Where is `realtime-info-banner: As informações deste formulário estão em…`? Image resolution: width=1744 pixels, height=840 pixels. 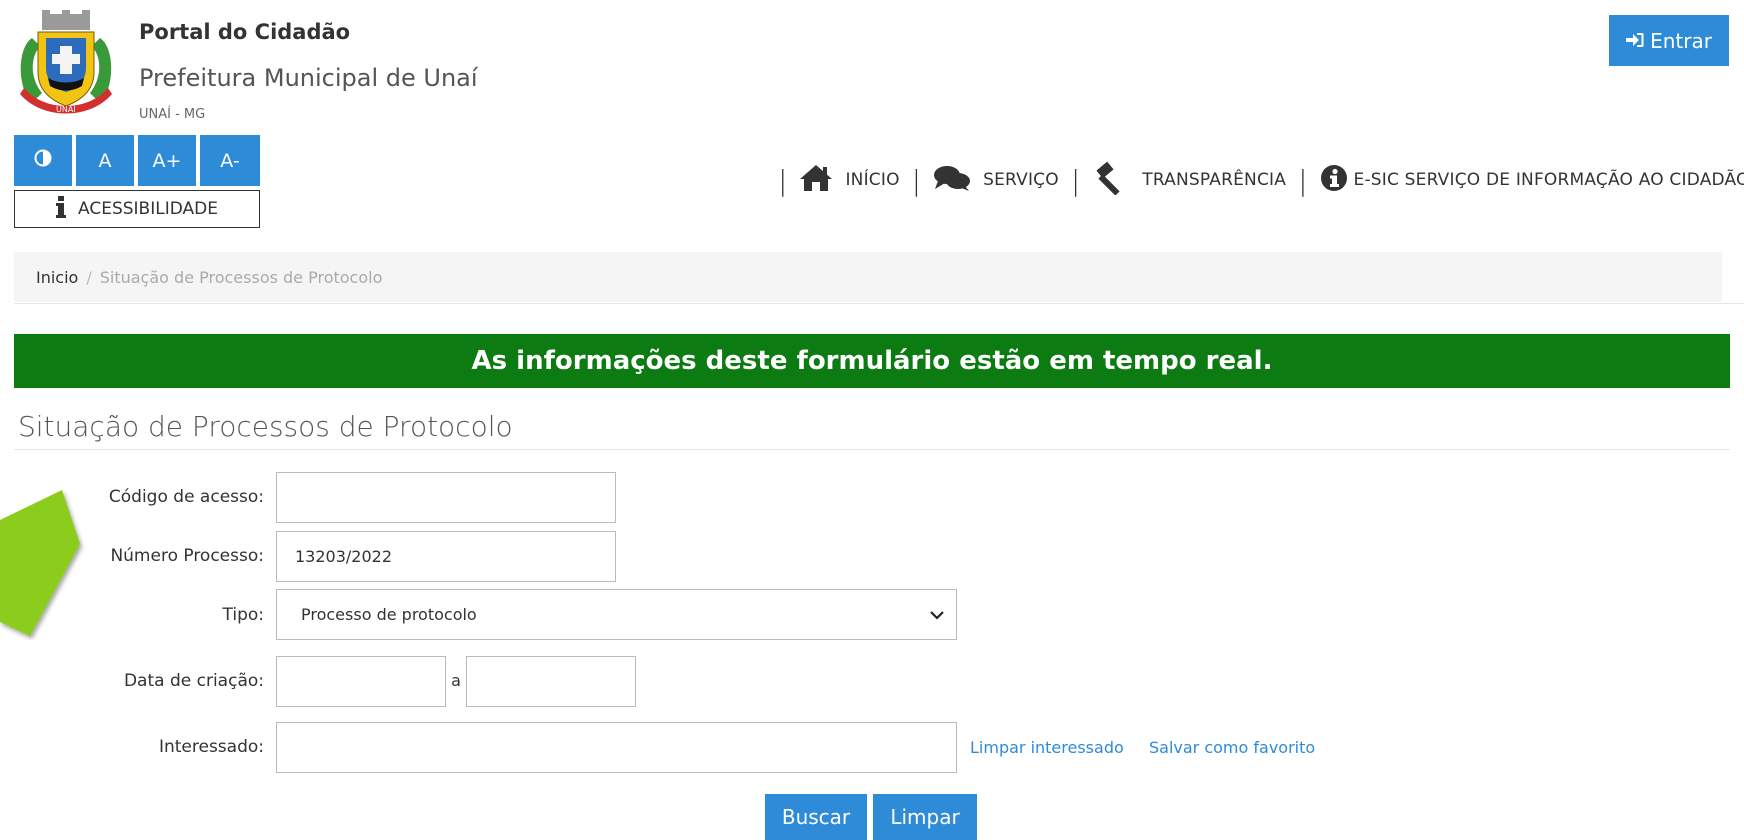
realtime-info-banner: As informações deste formulário estão em… is located at coordinates (872, 361).